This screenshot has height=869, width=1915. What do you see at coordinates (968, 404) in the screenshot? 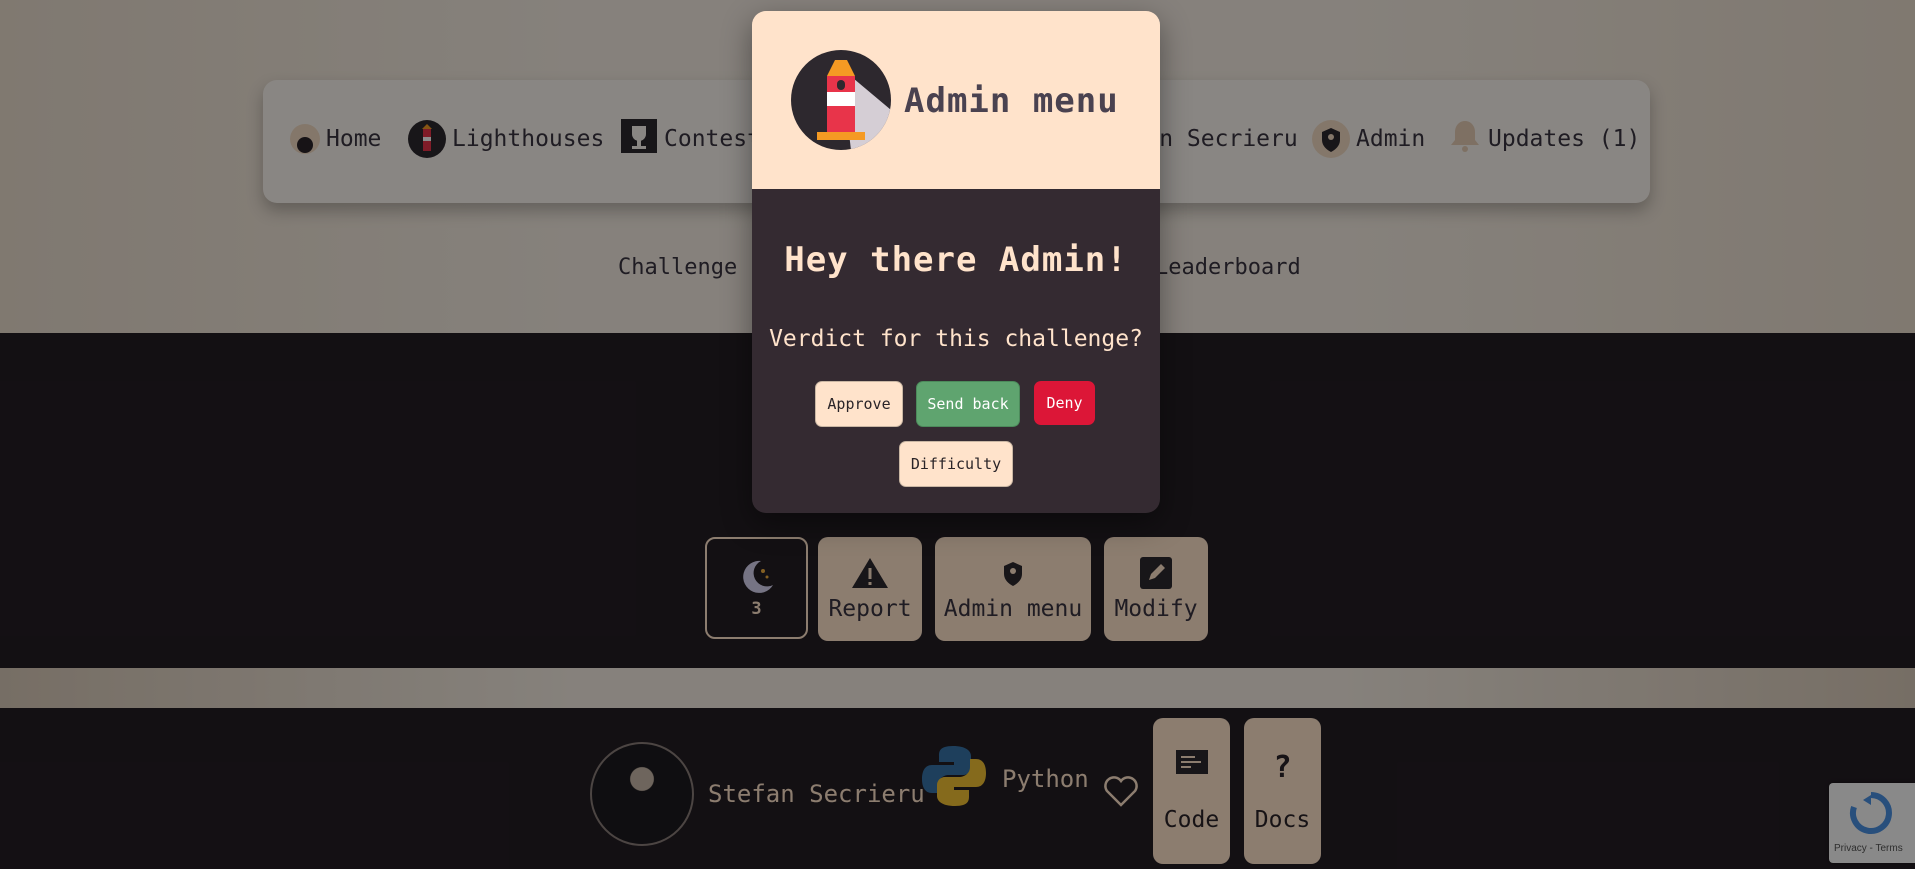
I see `send-back-button: Send back` at bounding box center [968, 404].